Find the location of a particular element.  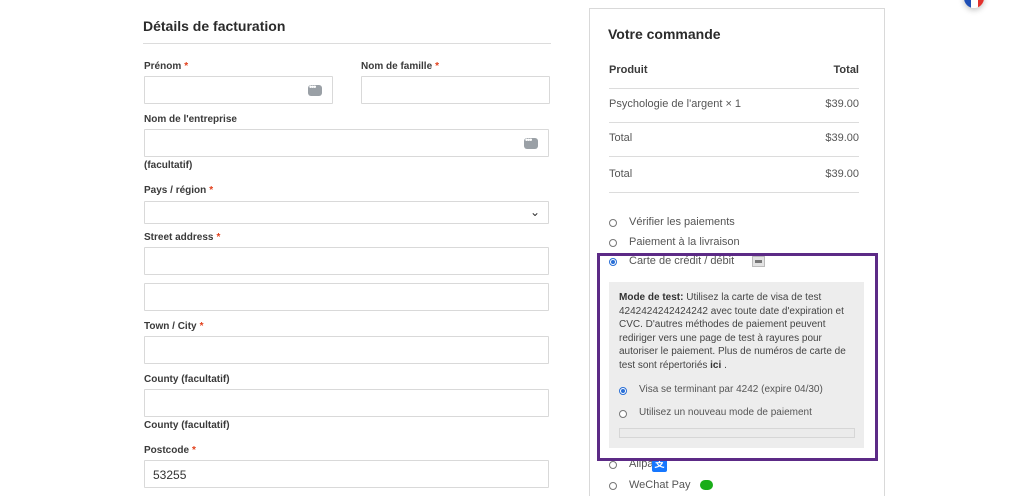

country-select: ⌄ is located at coordinates (346, 212).